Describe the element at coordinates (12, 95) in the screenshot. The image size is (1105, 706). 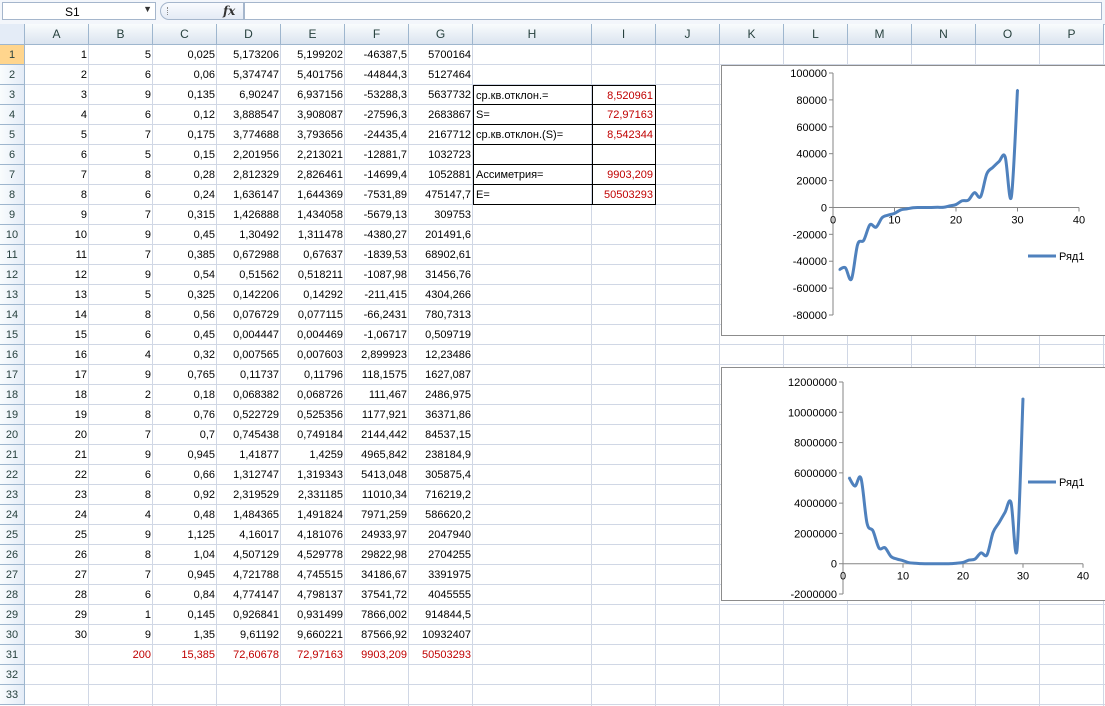
I see `row-header-3: 3` at that location.